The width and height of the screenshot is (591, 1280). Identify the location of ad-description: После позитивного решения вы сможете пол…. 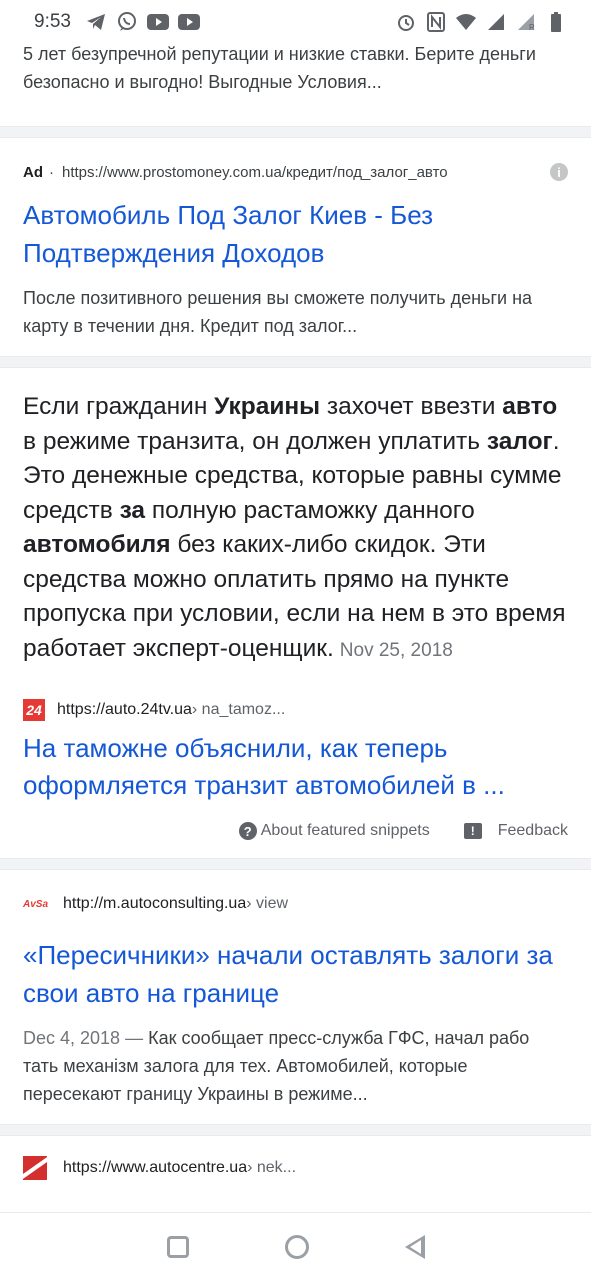
(278, 312).